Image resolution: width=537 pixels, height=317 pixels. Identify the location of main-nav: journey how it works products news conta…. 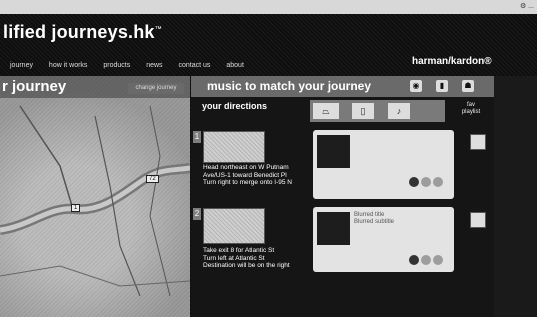
(134, 65).